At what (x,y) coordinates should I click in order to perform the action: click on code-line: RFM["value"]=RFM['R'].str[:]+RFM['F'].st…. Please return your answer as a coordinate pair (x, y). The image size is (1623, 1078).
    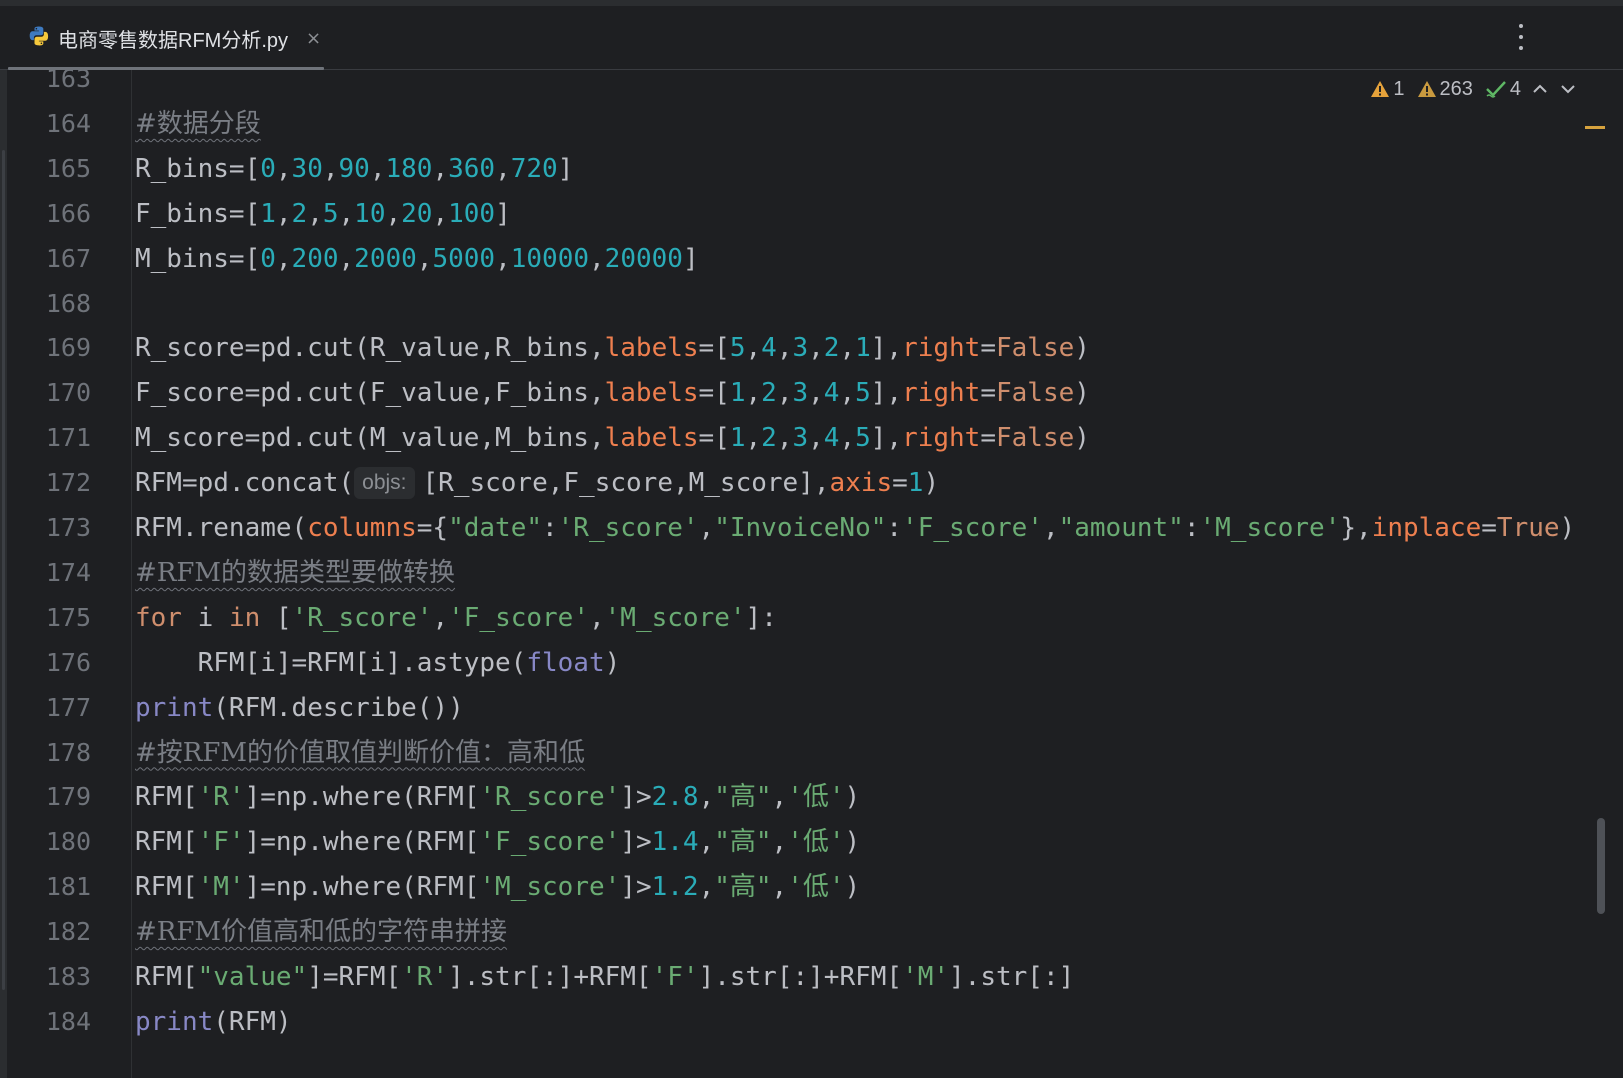
    Looking at the image, I should click on (604, 977).